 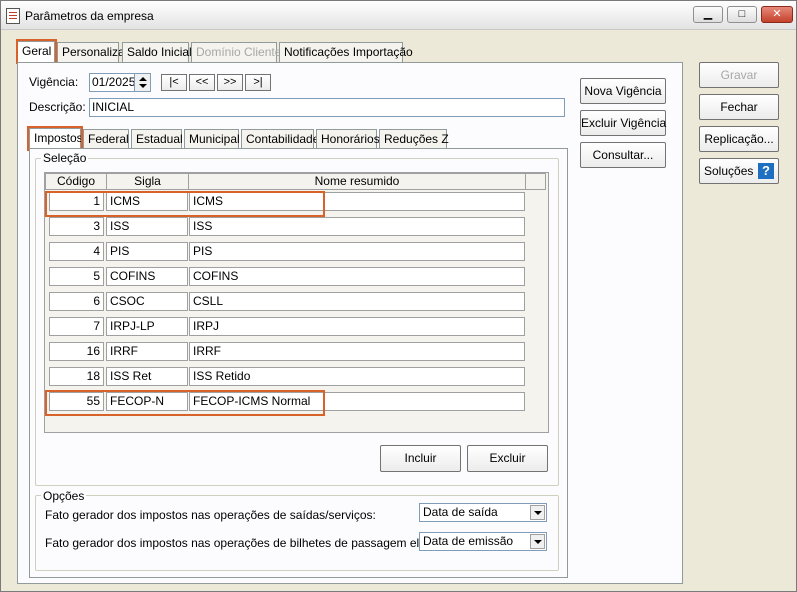 I want to click on header-codigo: Código, so click(x=76, y=181).